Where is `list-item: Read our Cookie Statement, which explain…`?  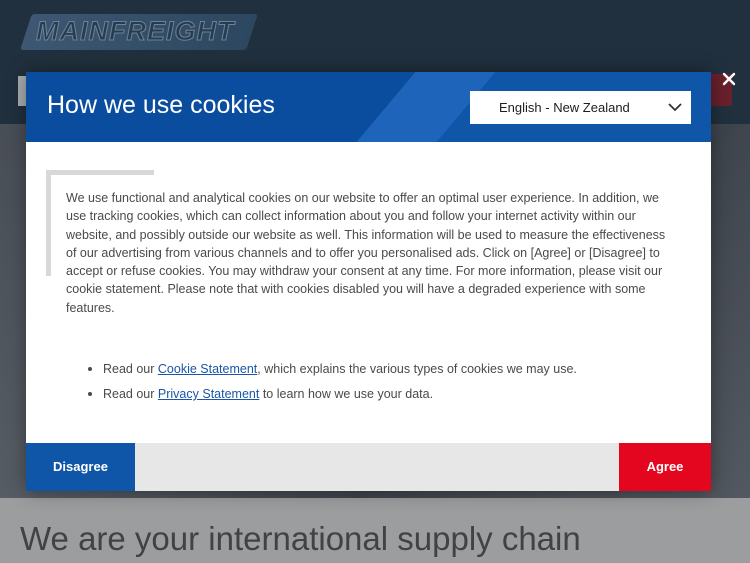
list-item: Read our Cookie Statement, which explain… is located at coordinates (378, 369).